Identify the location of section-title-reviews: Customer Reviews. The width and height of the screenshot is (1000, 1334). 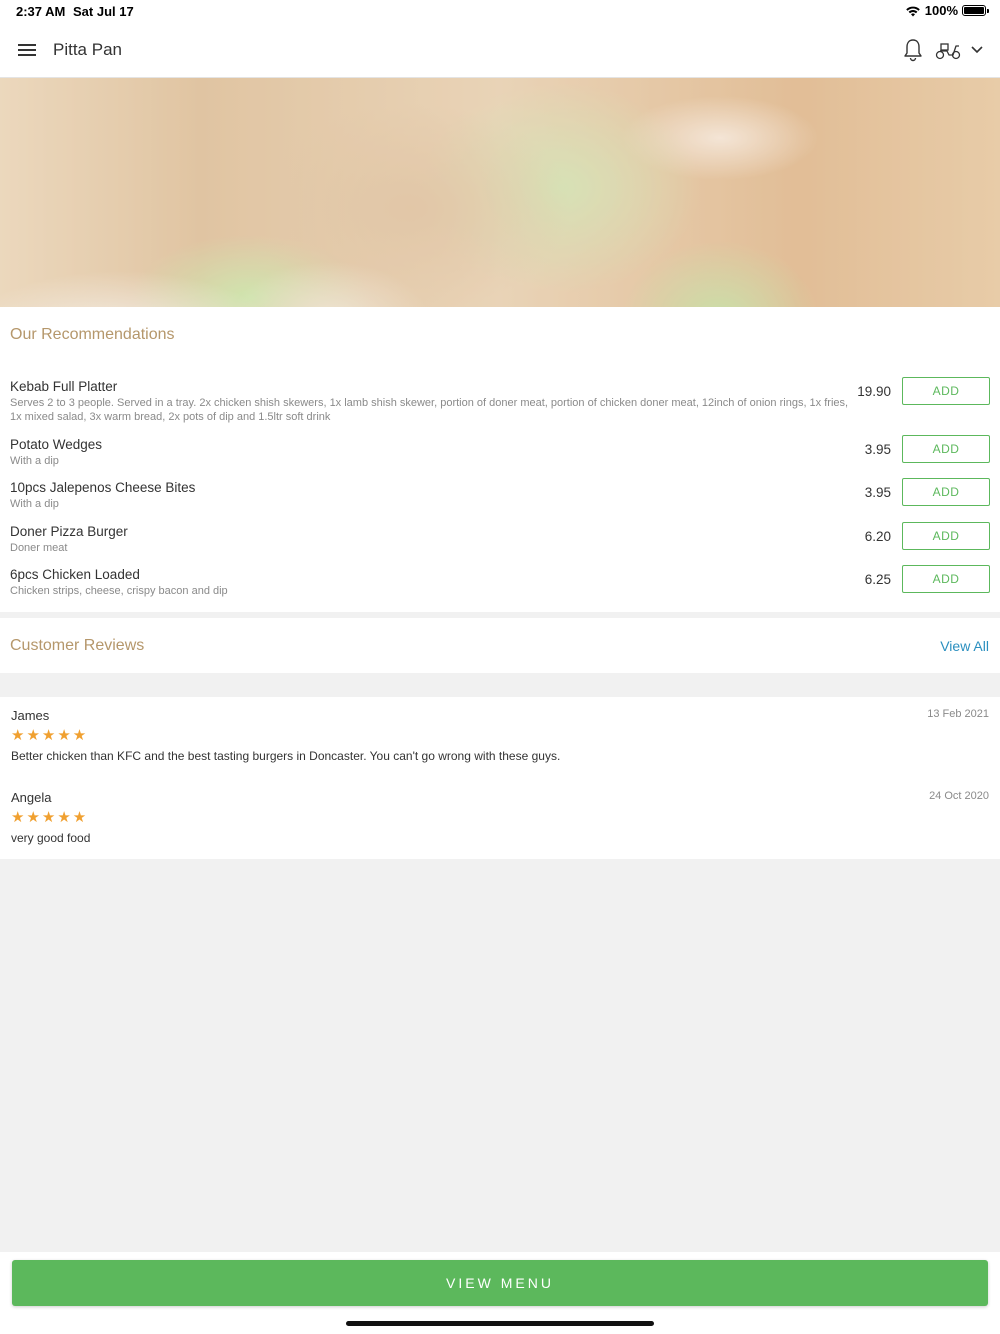
(77, 645).